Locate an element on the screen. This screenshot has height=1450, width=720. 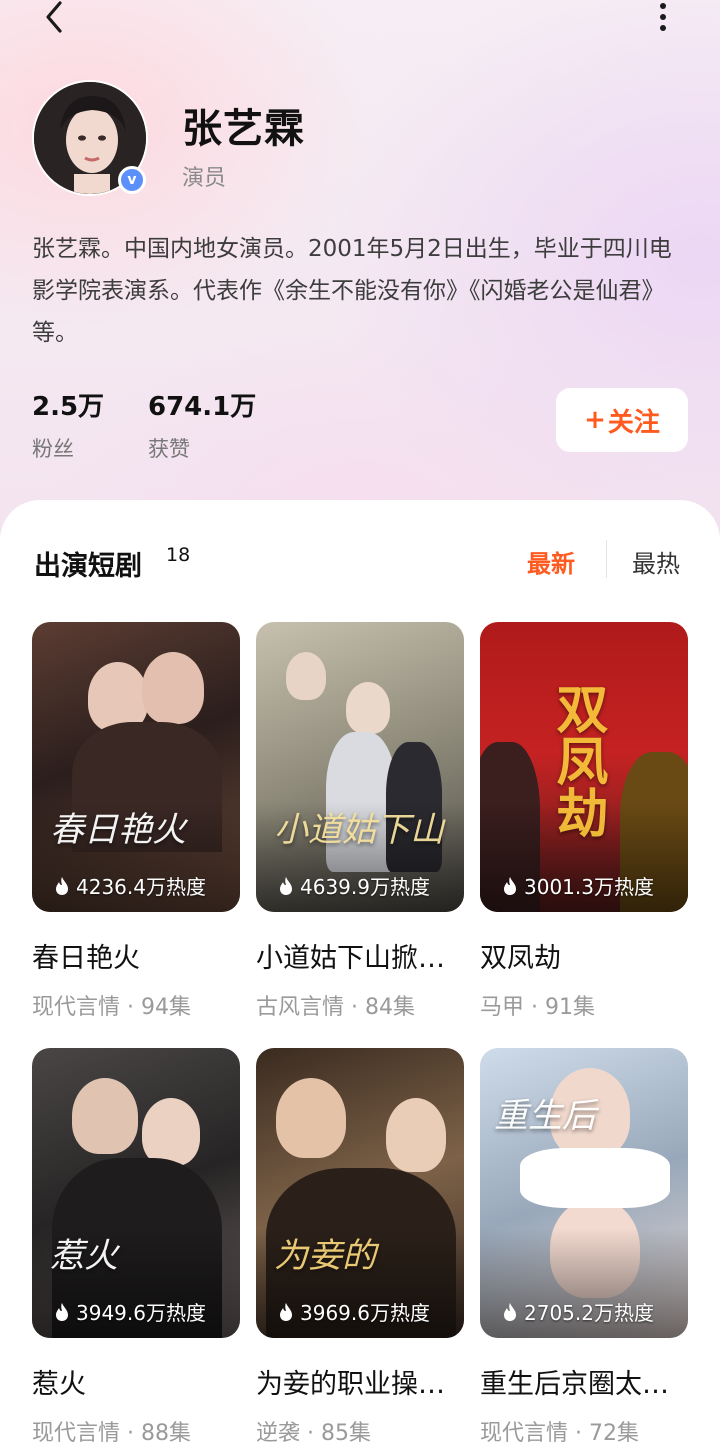
drama-card: 双凤劫 3001.3万热度 双凤劫 马甲 · 91集 is located at coordinates (584, 821).